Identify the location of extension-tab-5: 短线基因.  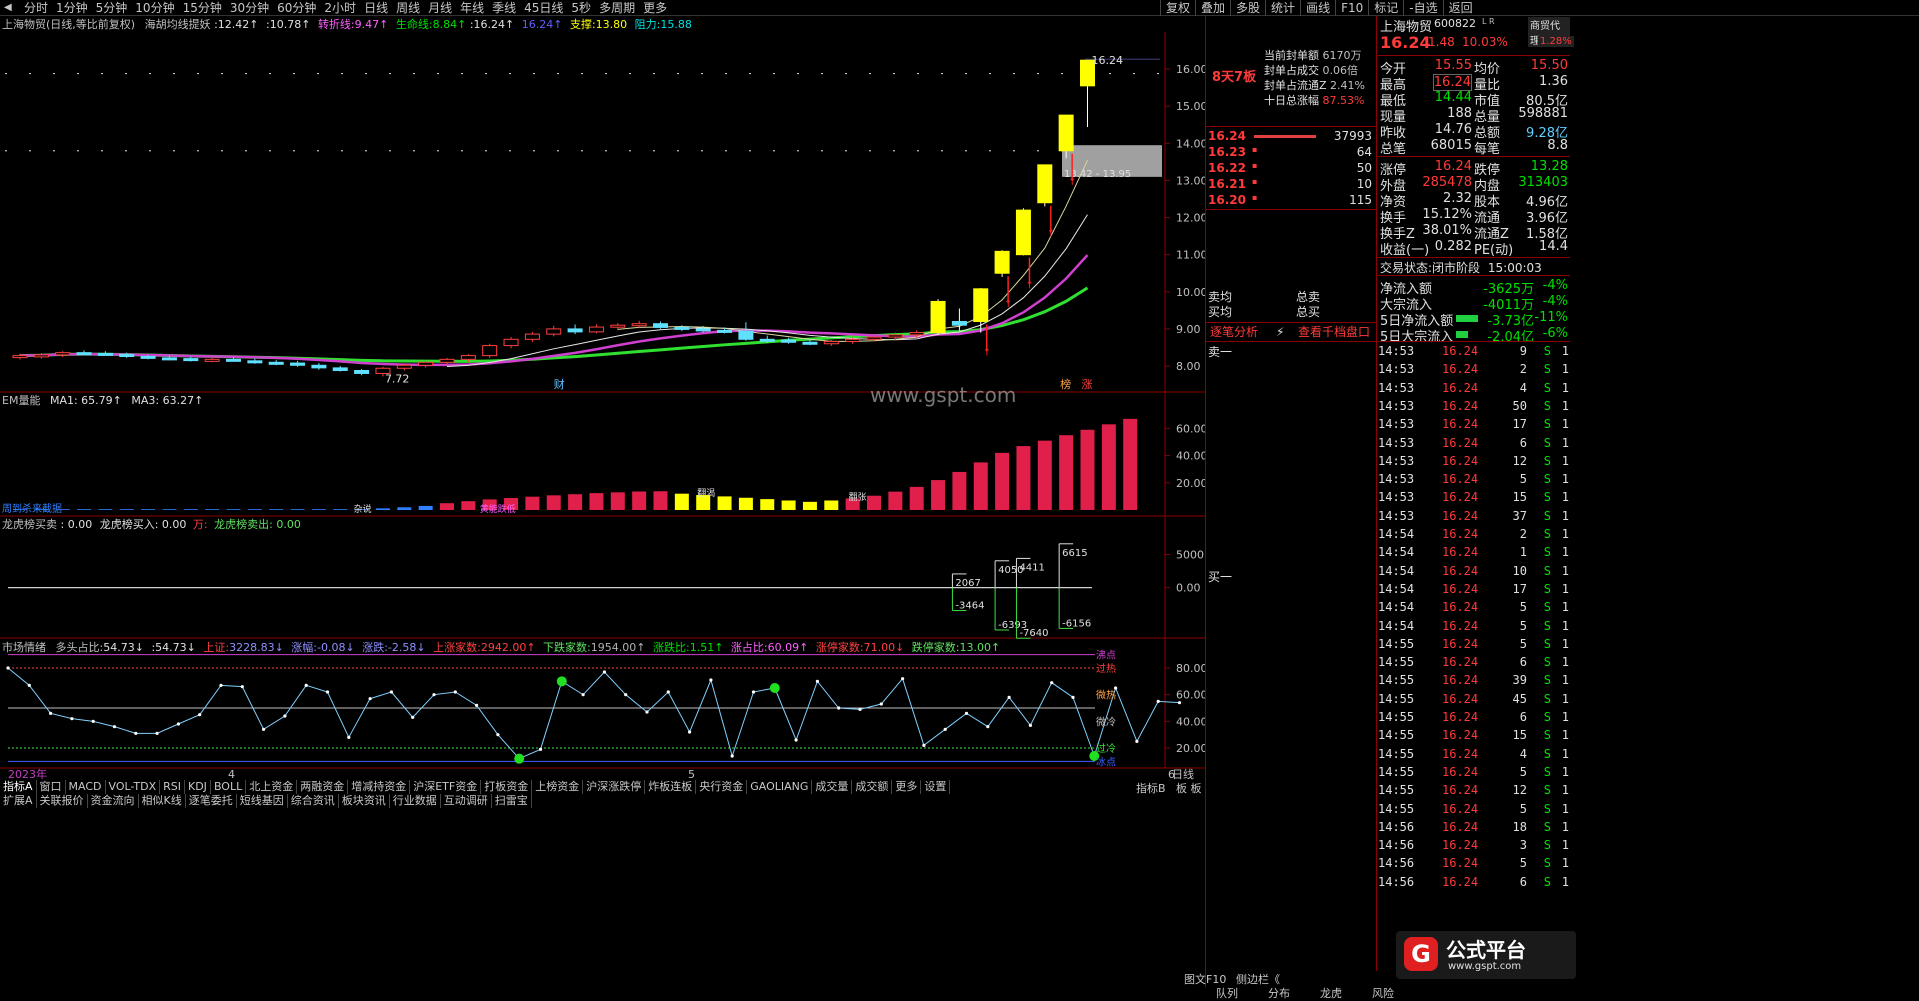
(262, 801).